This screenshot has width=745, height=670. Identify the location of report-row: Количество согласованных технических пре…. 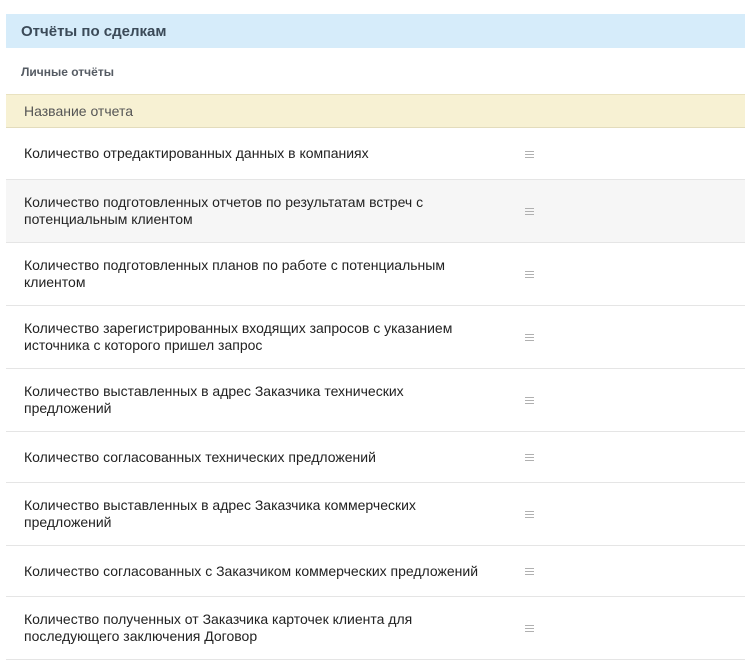
(375, 457).